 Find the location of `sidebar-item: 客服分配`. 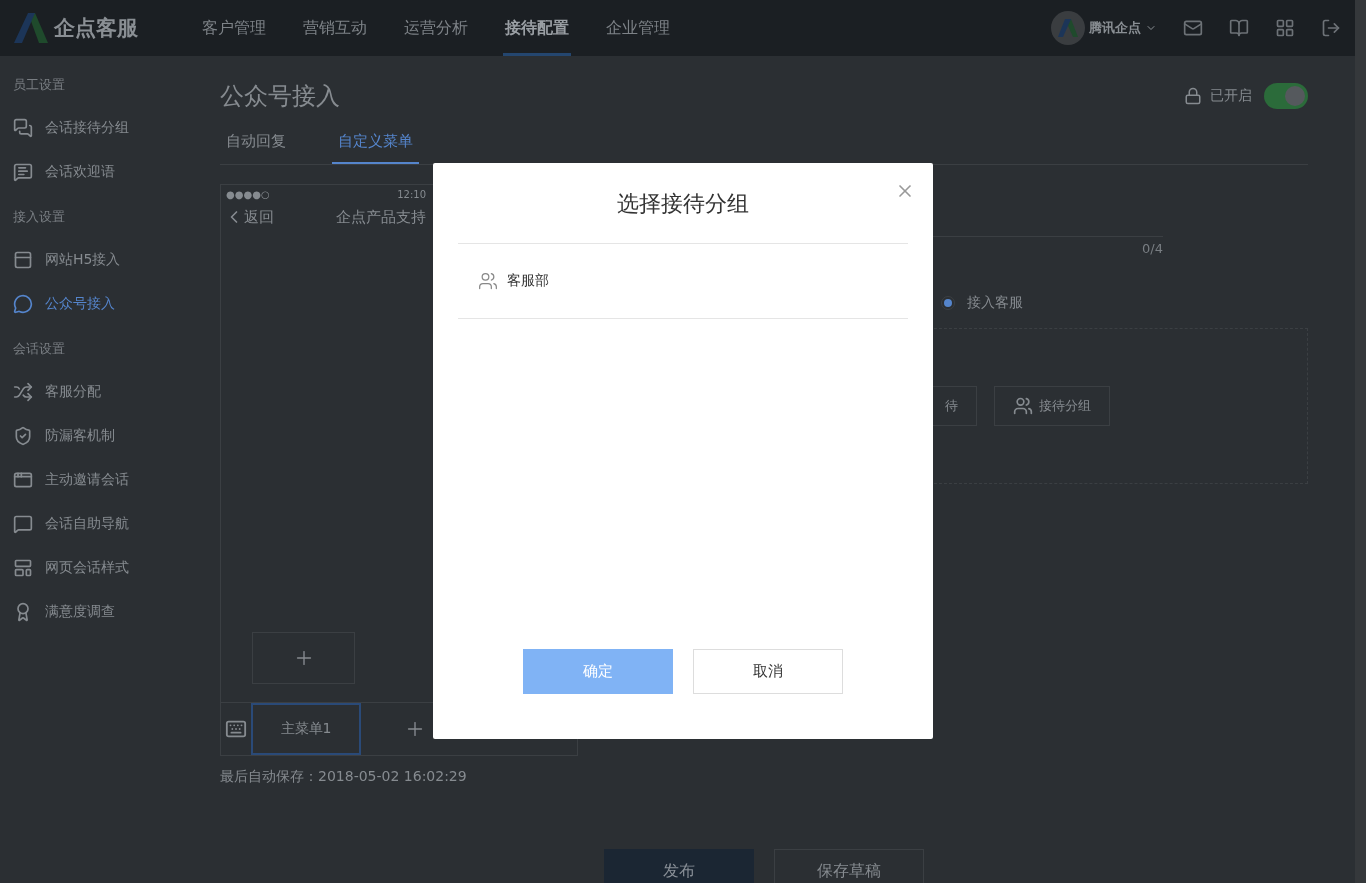

sidebar-item: 客服分配 is located at coordinates (100, 392).